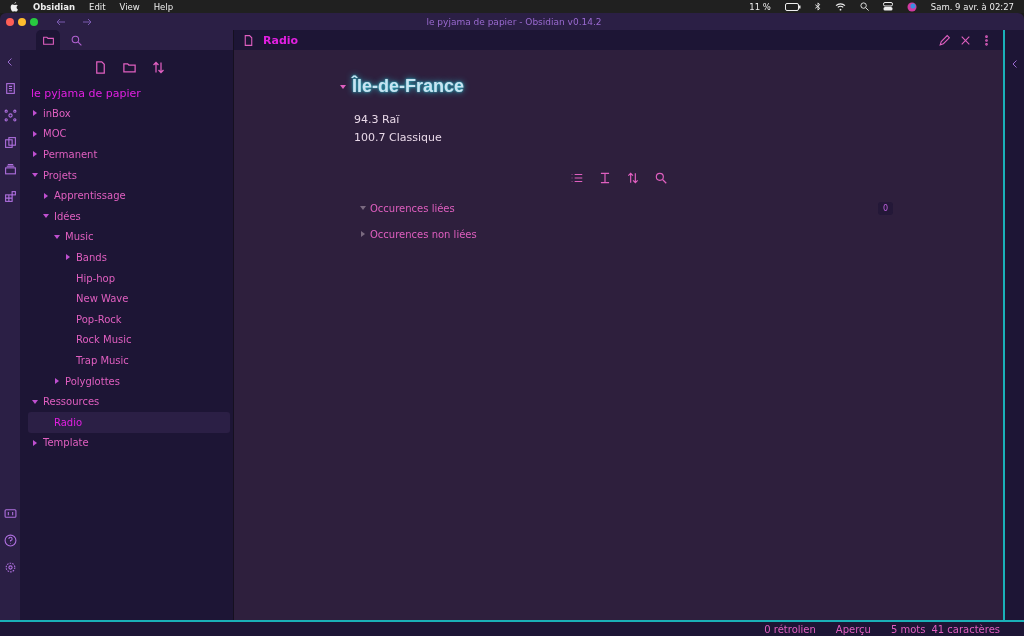  Describe the element at coordinates (163, 6) in the screenshot. I see `menu-item: Help` at that location.